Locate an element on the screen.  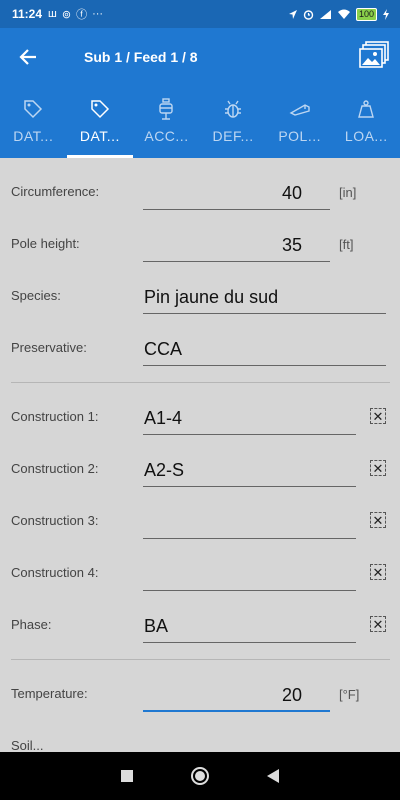
status-indicators: 100 is located at coordinates (339, 14).